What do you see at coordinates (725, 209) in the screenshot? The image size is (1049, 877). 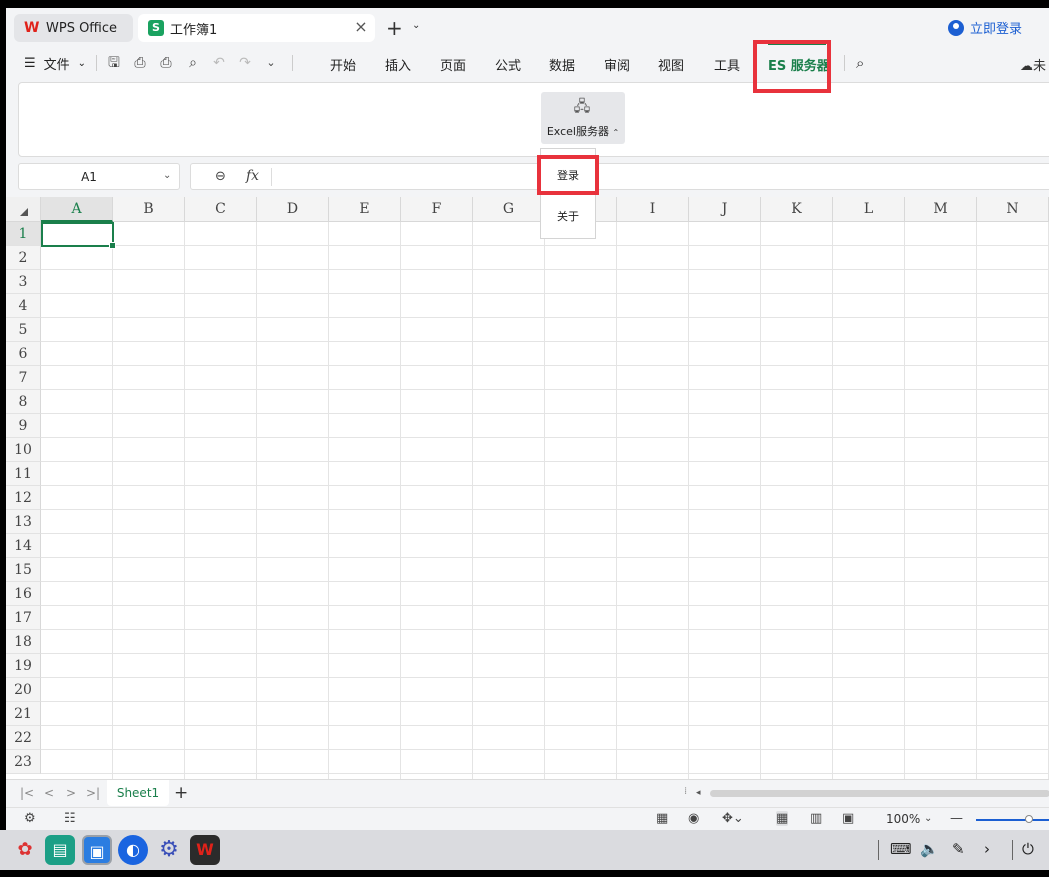 I see `column-header: J` at bounding box center [725, 209].